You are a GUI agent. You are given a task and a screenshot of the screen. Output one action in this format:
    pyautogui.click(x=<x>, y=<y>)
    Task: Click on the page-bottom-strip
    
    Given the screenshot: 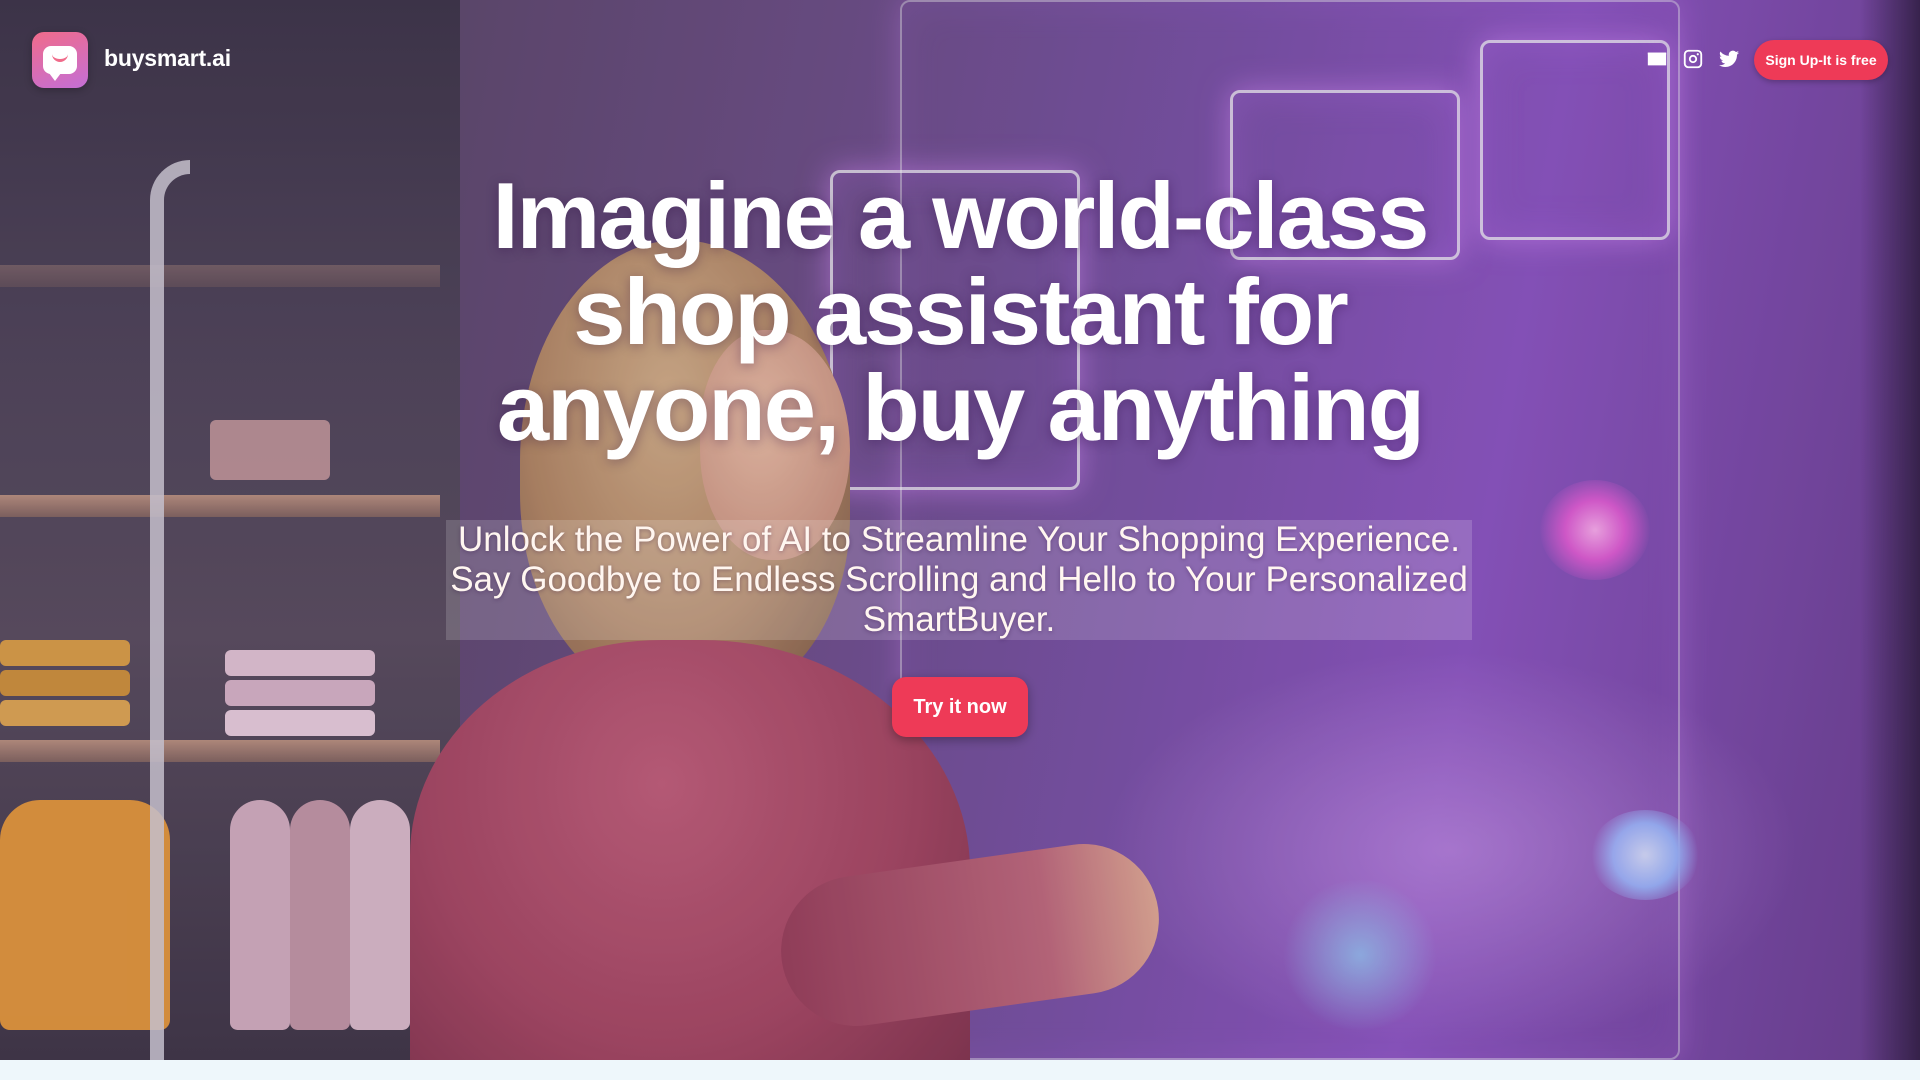 What is the action you would take?
    pyautogui.click(x=960, y=1070)
    